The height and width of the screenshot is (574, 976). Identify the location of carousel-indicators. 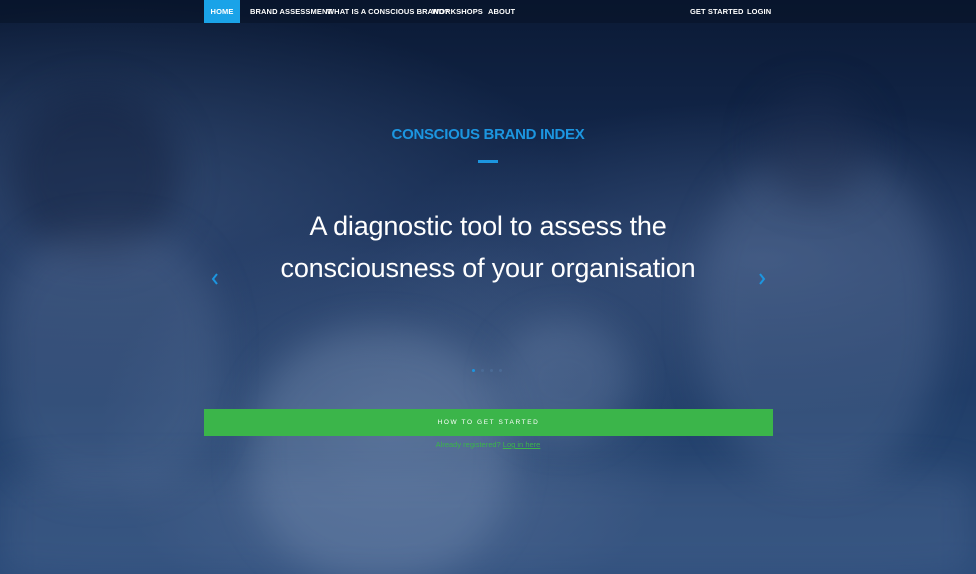
(487, 371).